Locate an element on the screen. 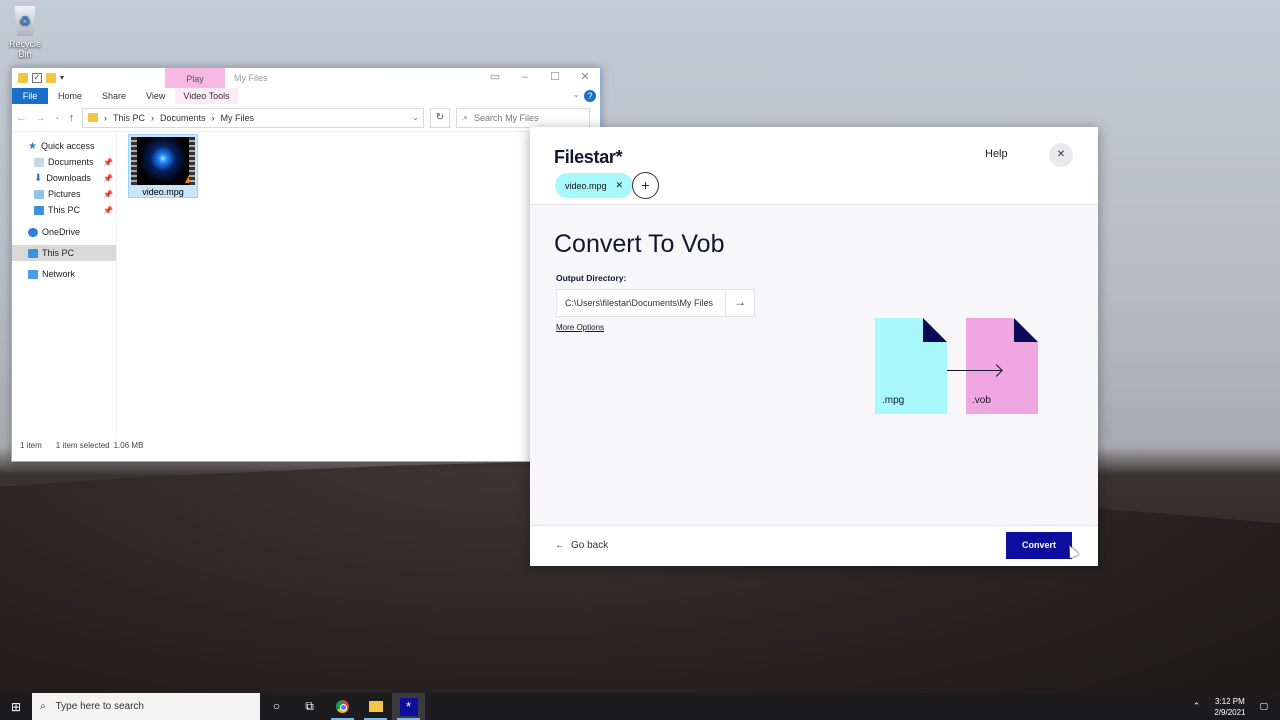  selection-status: 1 item selected is located at coordinates (82, 445).